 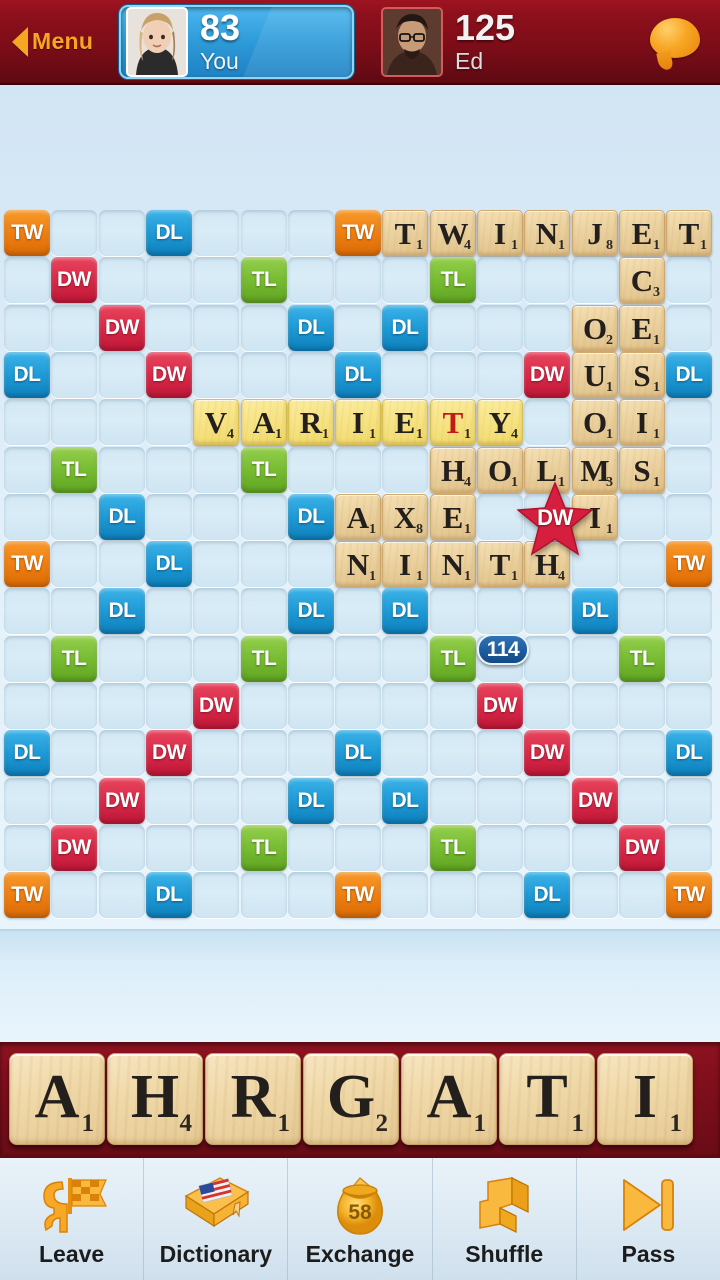 I want to click on board-bonus-tl-1-5: TL, so click(x=264, y=280).